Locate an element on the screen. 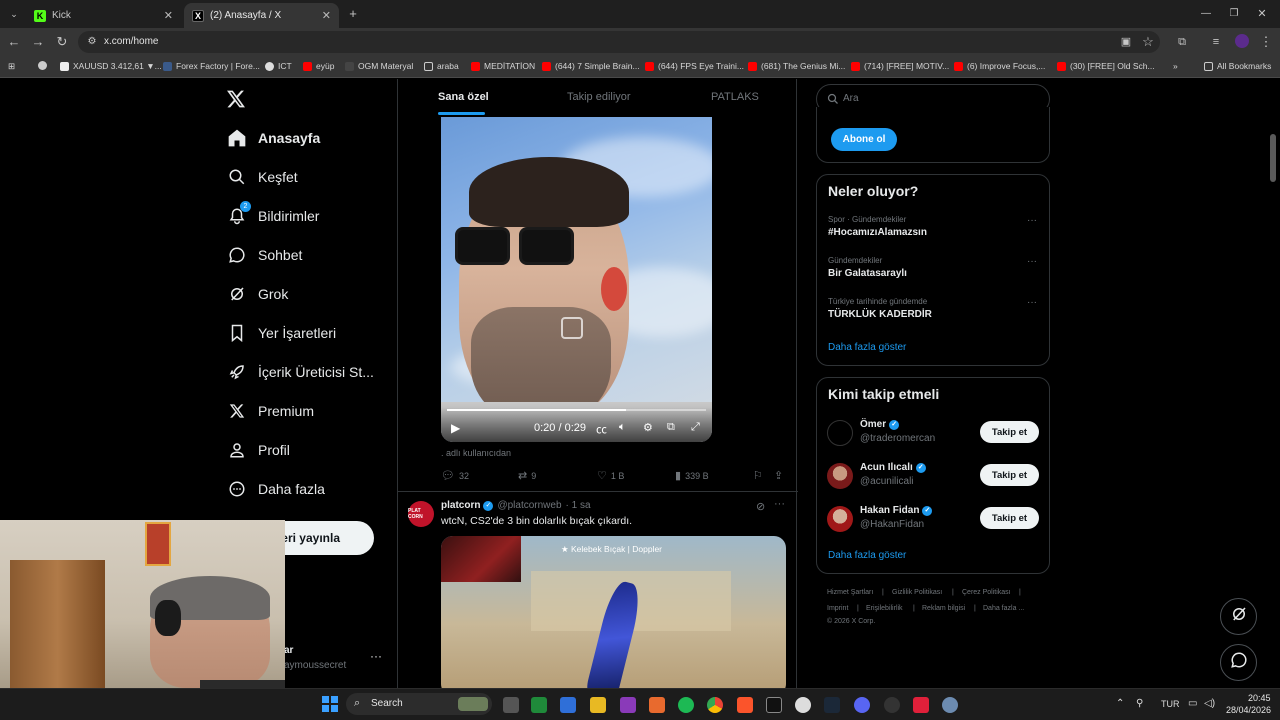 The image size is (1280, 720). brave-icon is located at coordinates (745, 705).